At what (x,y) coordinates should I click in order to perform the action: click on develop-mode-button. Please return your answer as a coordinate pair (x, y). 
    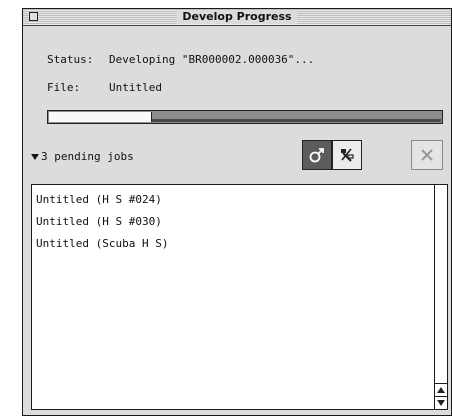
    Looking at the image, I should click on (317, 155).